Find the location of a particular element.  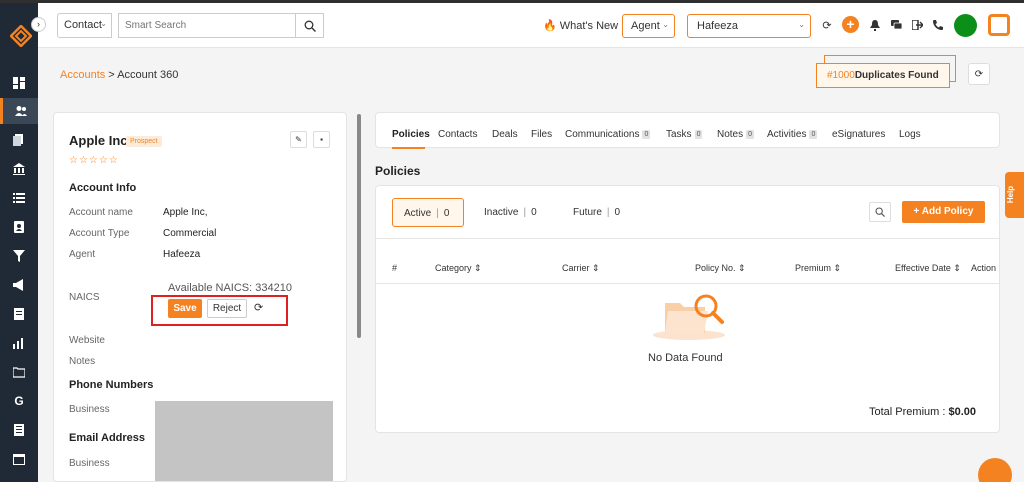

reject-button: Reject is located at coordinates (227, 308).